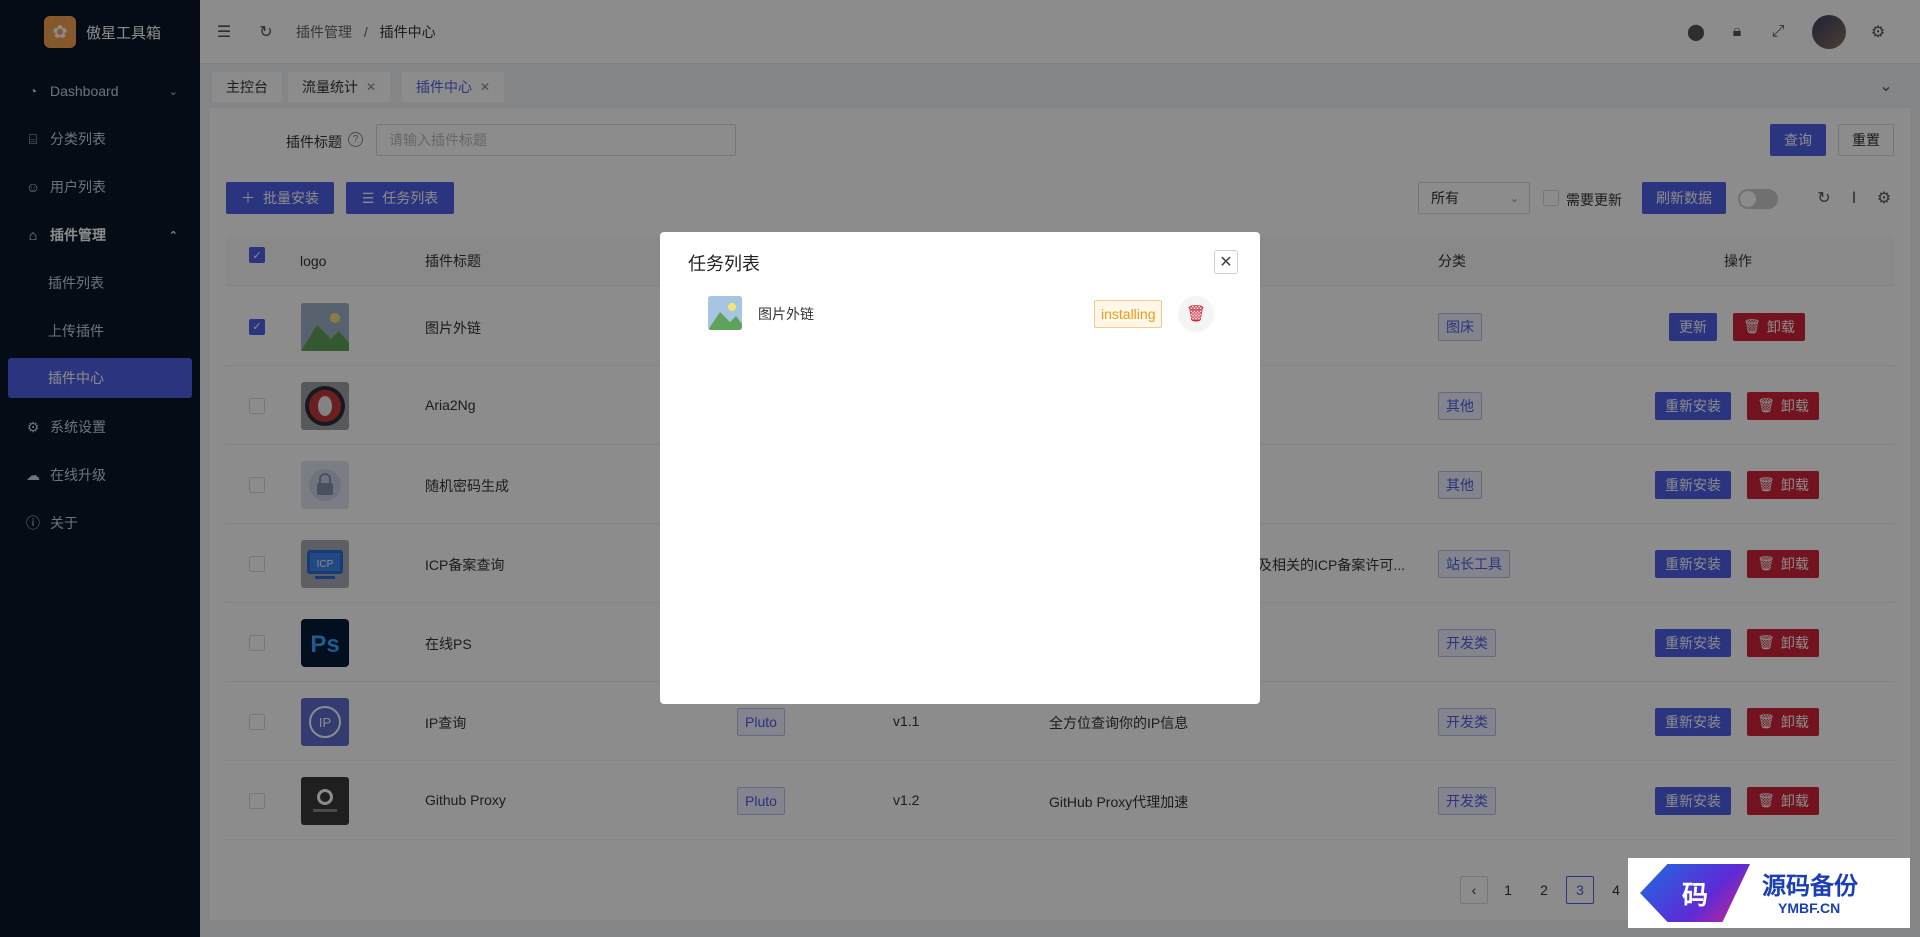 The width and height of the screenshot is (1920, 937). What do you see at coordinates (1226, 262) in the screenshot?
I see `close-icon: ✕` at bounding box center [1226, 262].